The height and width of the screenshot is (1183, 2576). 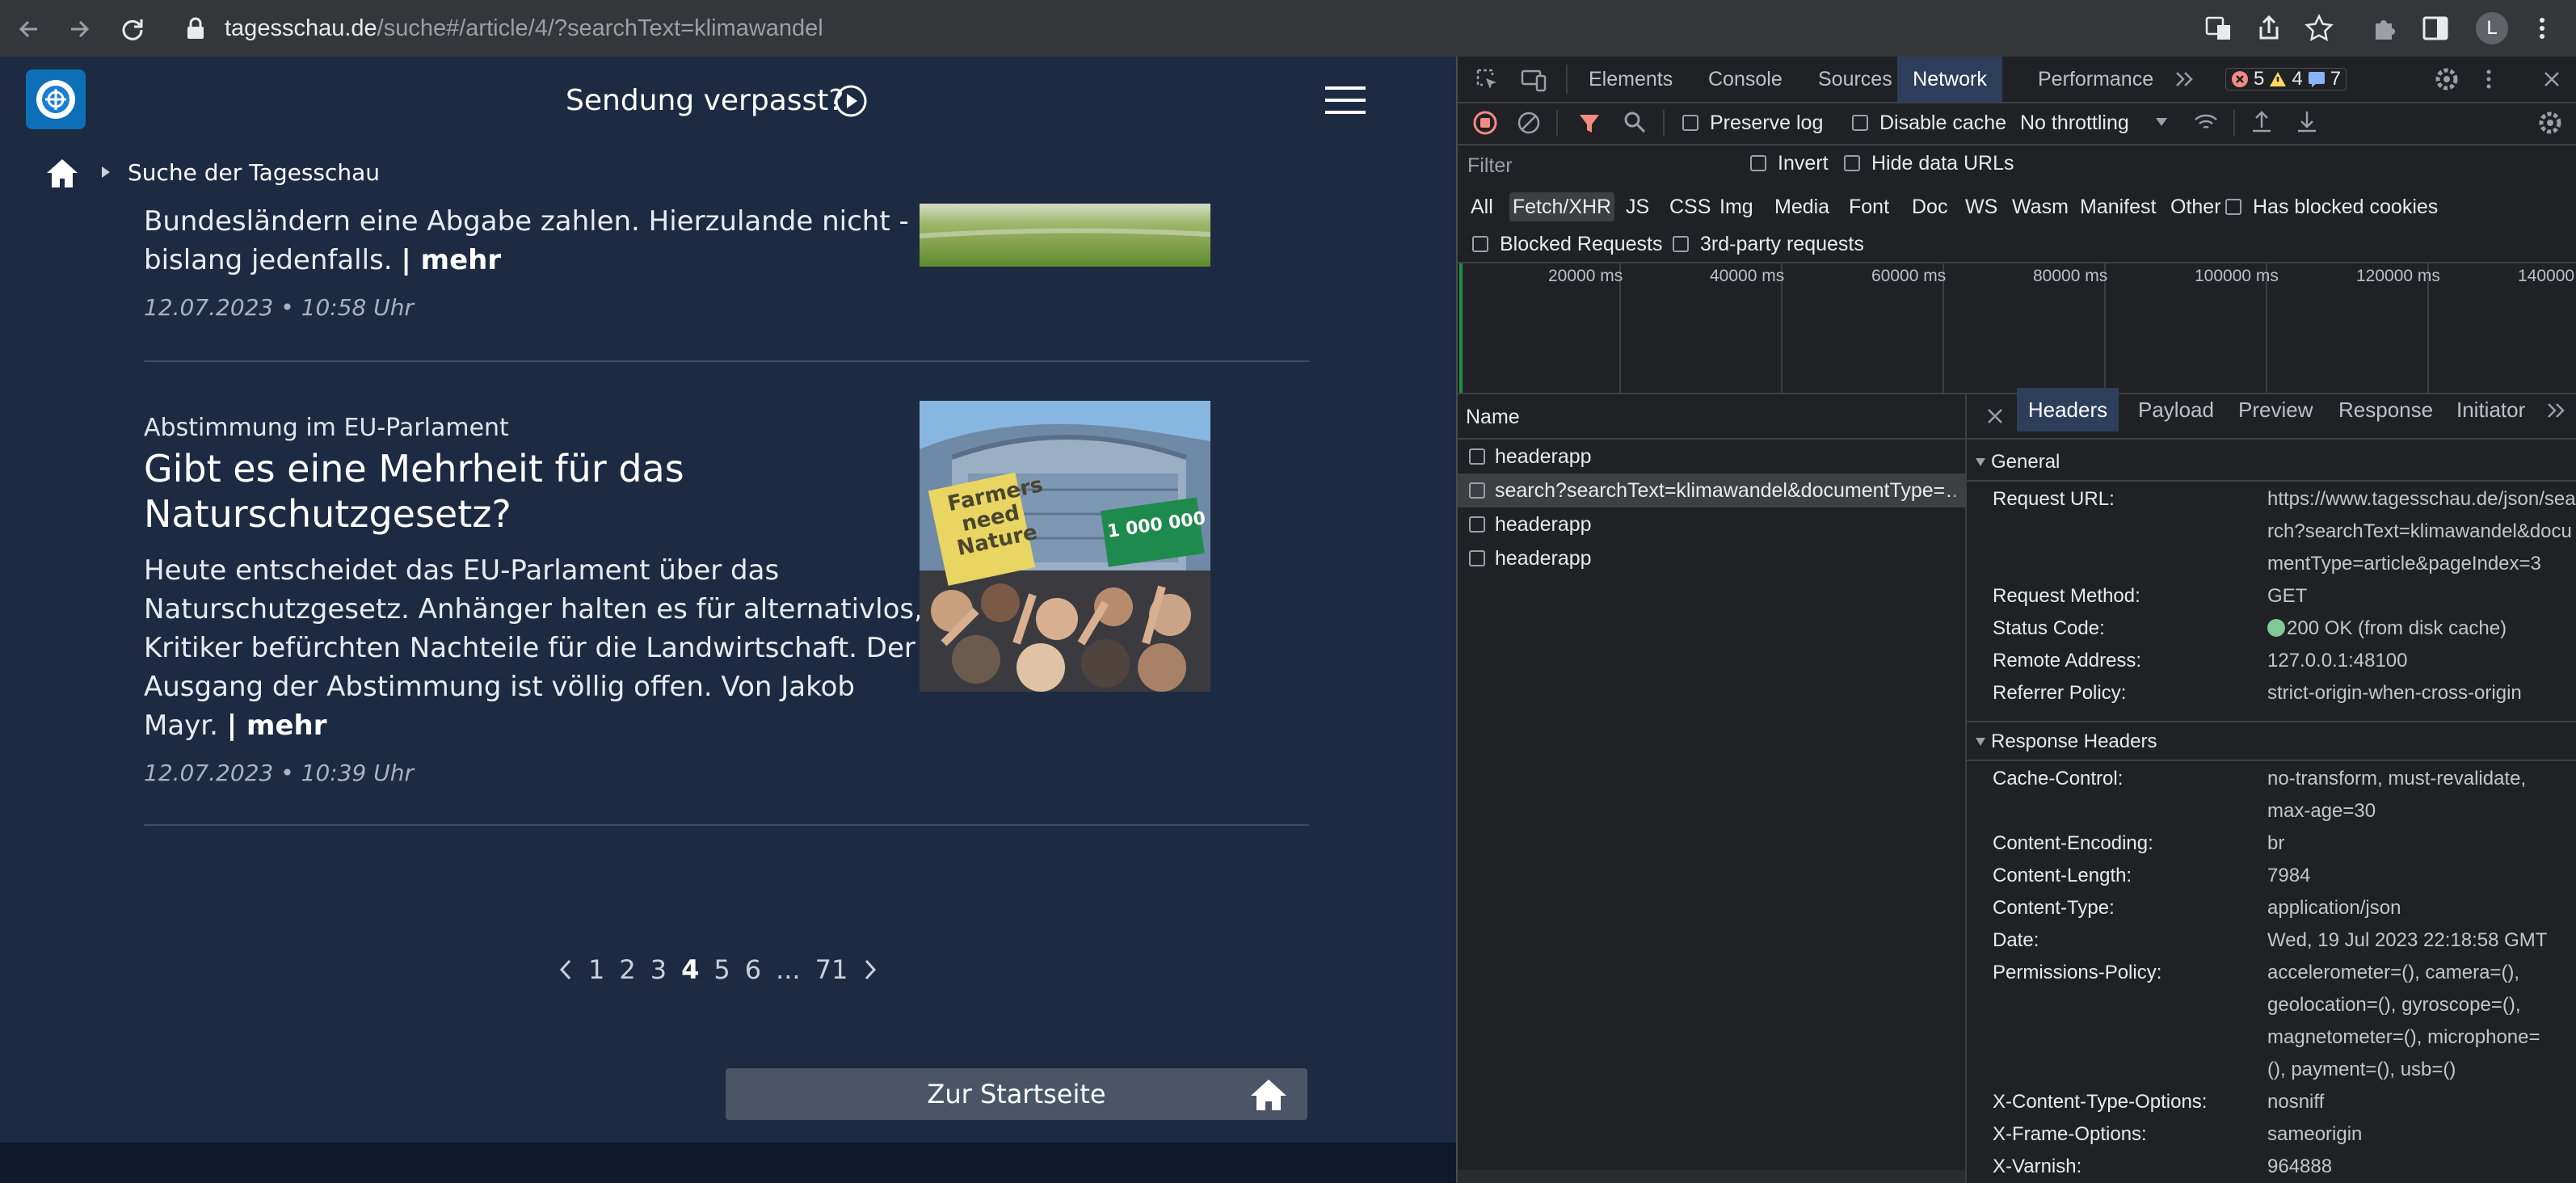 What do you see at coordinates (2195, 206) in the screenshot?
I see `filter-type-other: Other` at bounding box center [2195, 206].